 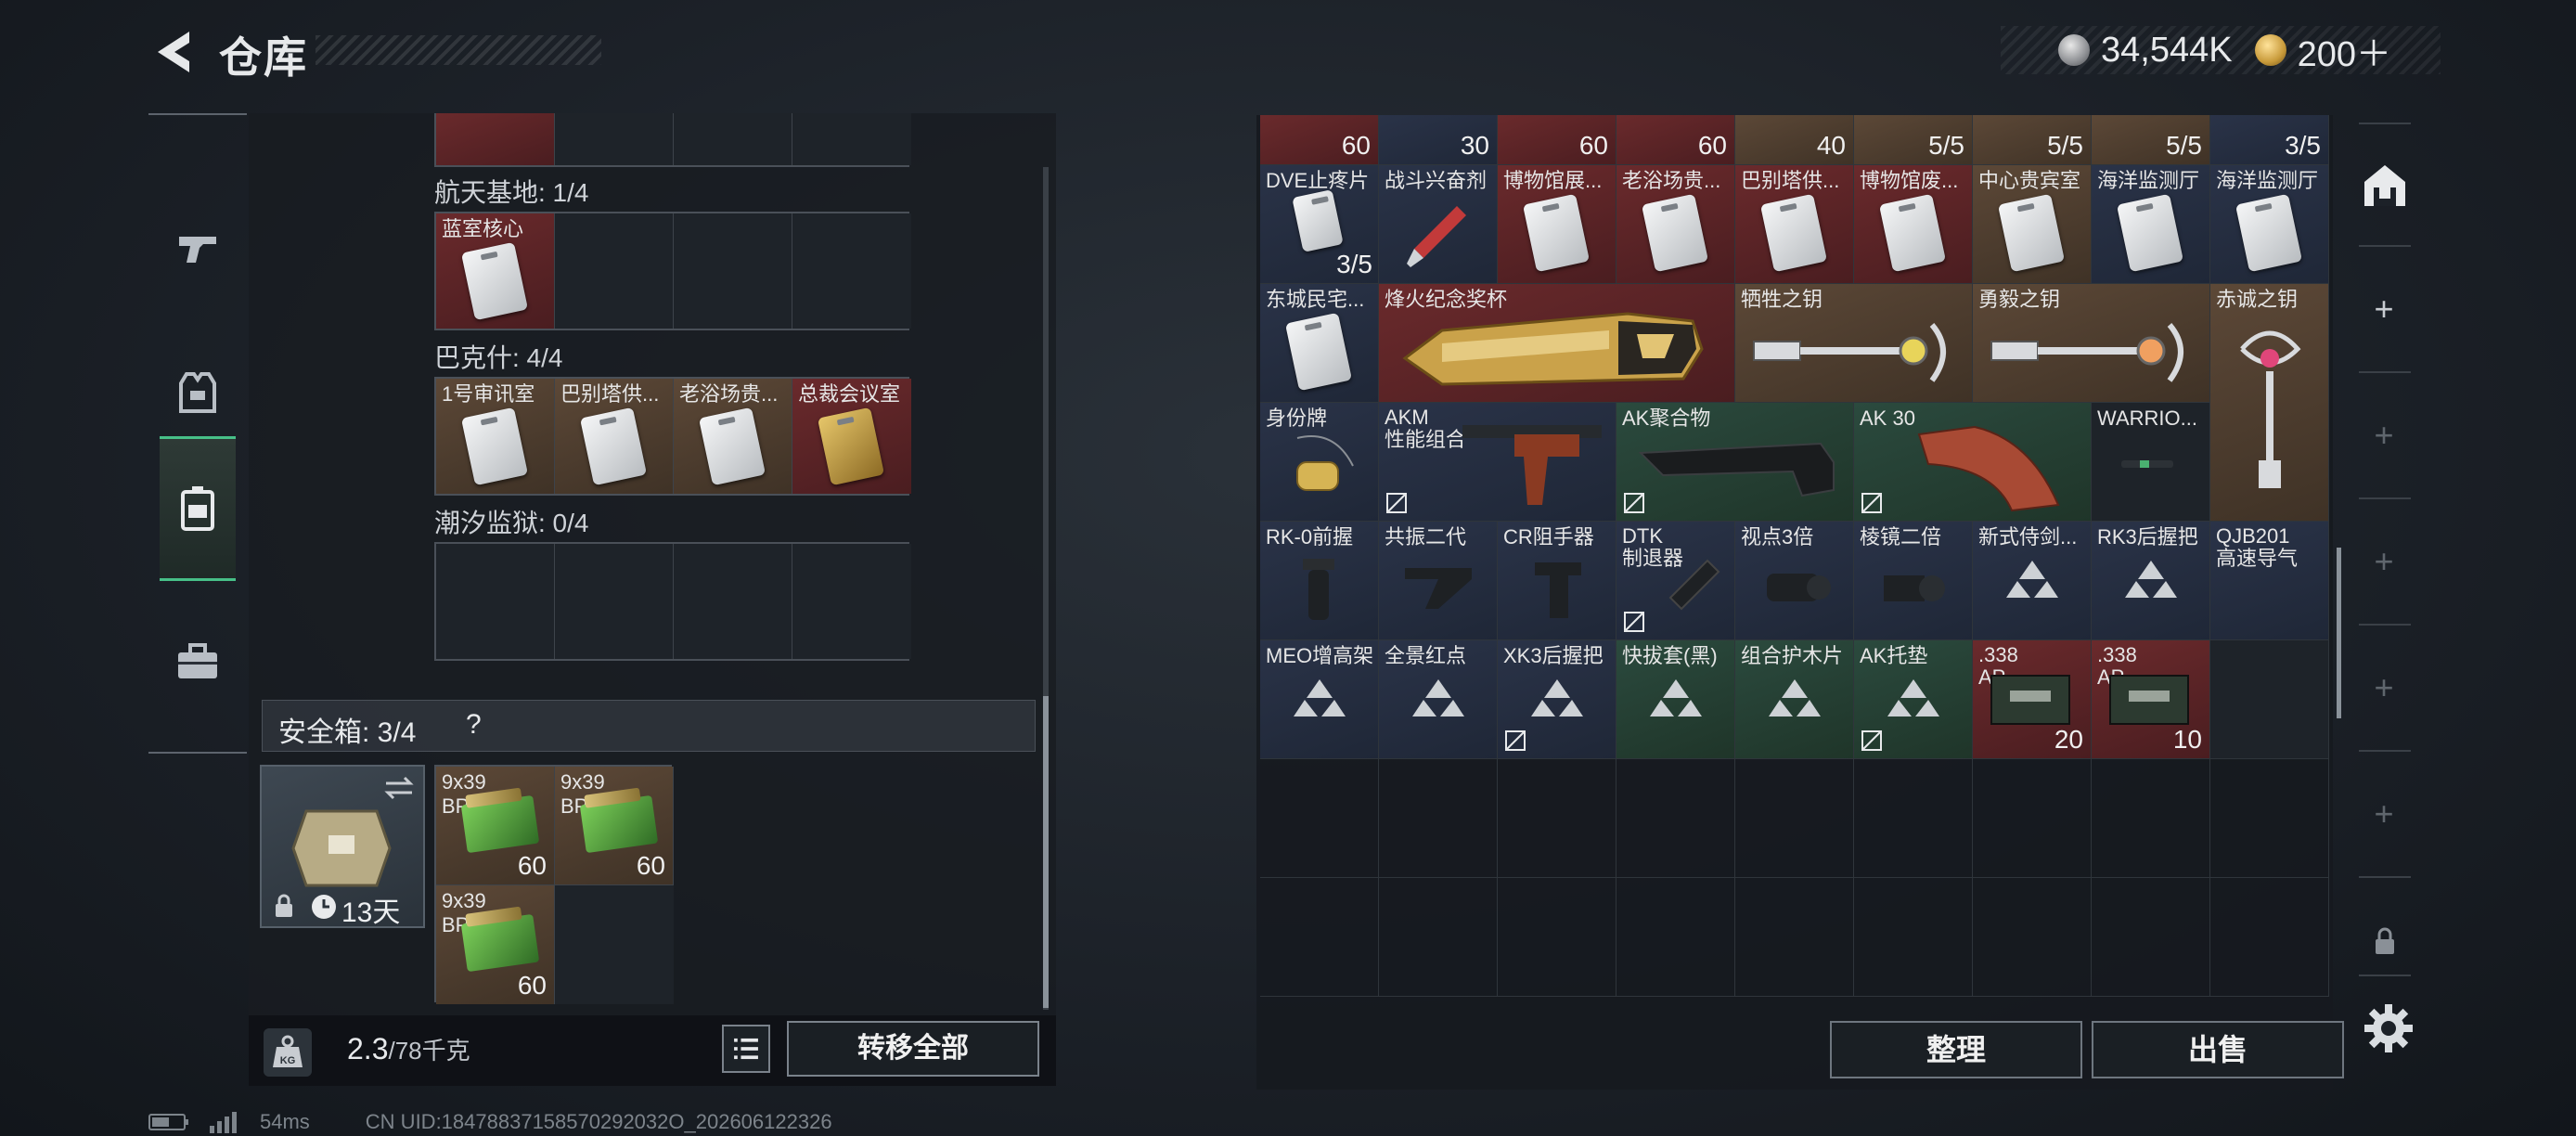 I want to click on left-scroll-thumb, so click(x=1046, y=852).